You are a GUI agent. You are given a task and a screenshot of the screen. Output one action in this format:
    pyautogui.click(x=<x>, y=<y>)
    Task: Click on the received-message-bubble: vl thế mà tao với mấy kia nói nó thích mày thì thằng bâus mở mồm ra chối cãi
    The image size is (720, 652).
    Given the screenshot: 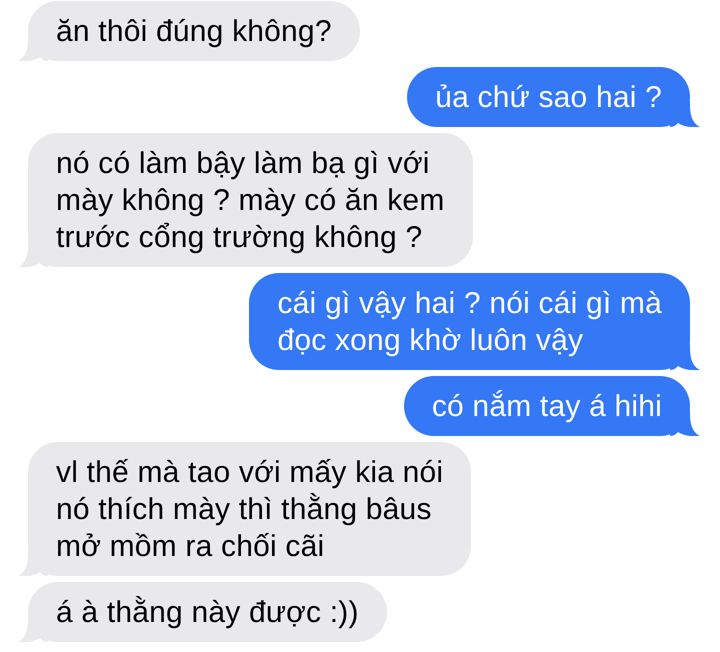 What is the action you would take?
    pyautogui.click(x=250, y=509)
    